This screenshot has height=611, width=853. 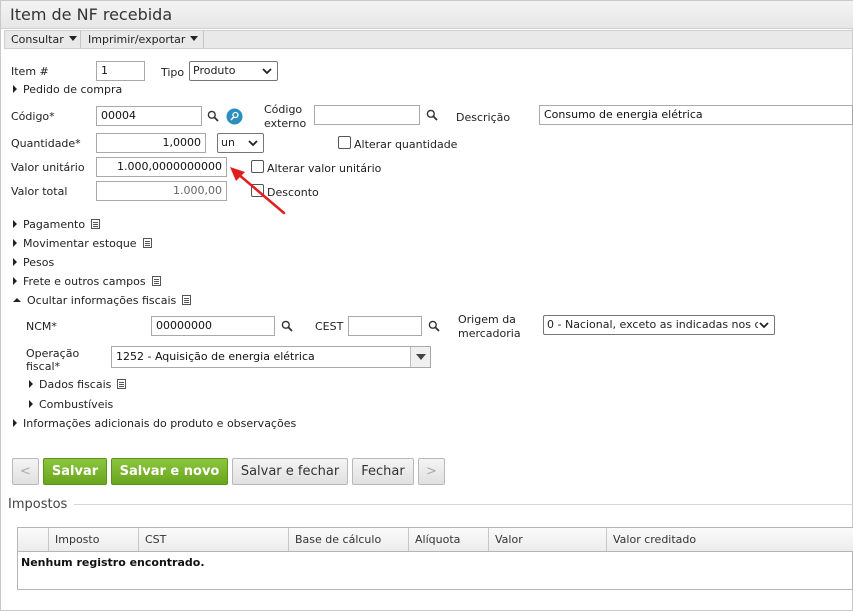 What do you see at coordinates (729, 539) in the screenshot?
I see `table-header-valor-creditado: Valor creditado` at bounding box center [729, 539].